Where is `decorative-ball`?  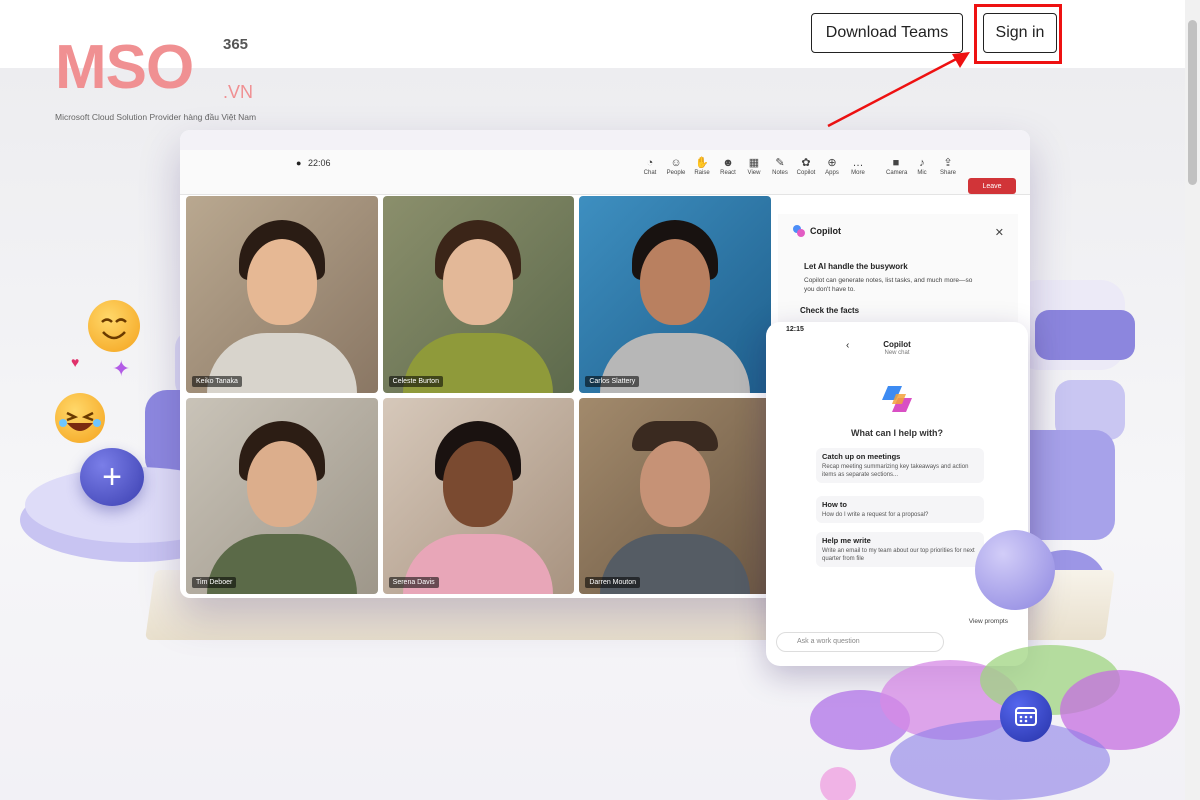
decorative-ball is located at coordinates (1015, 570).